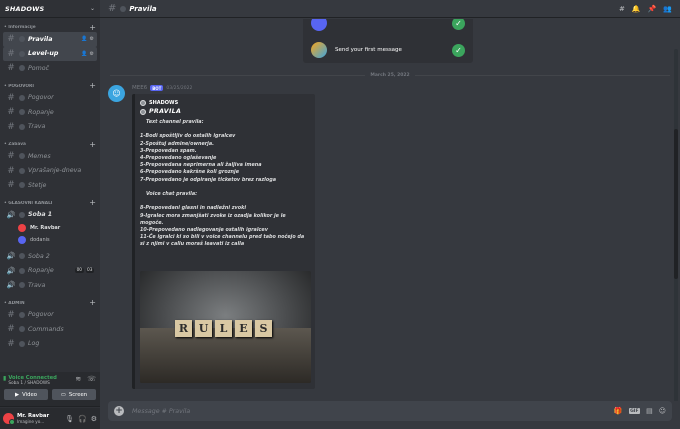  What do you see at coordinates (390, 75) in the screenshot?
I see `date-divider: March 25, 2022` at bounding box center [390, 75].